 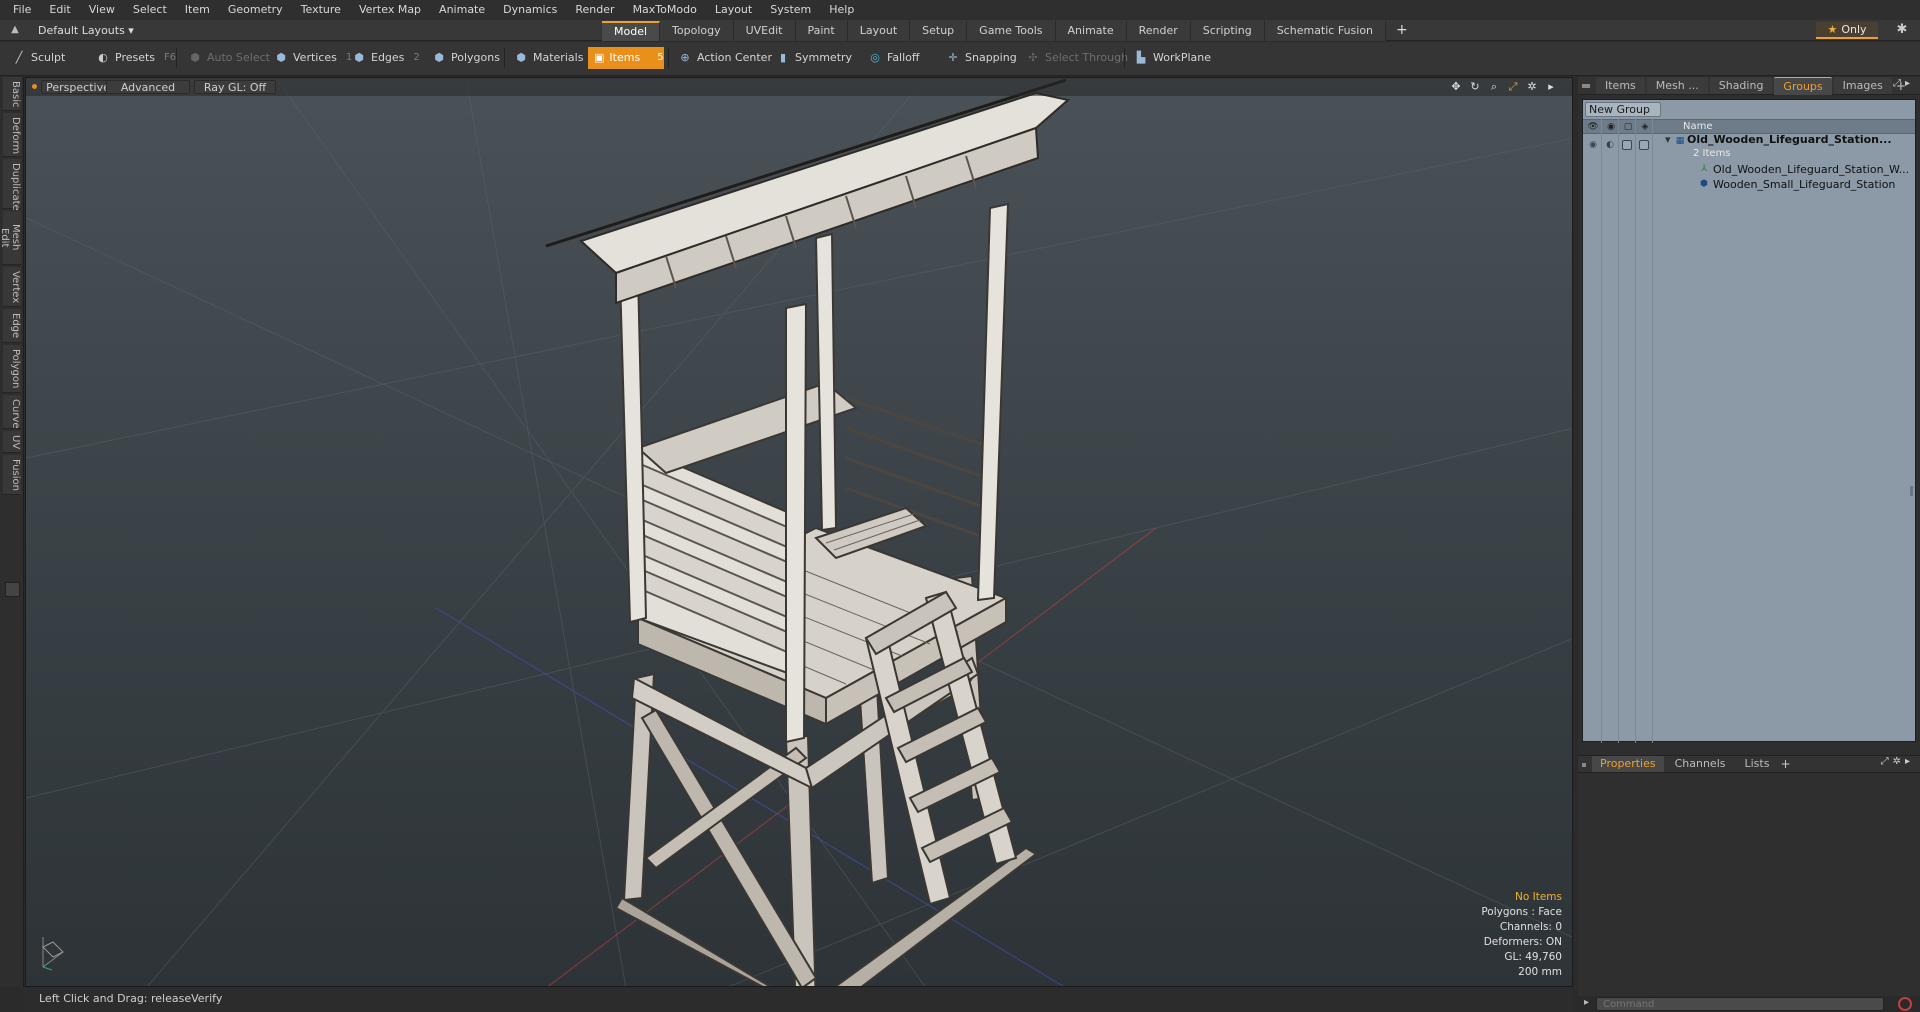 What do you see at coordinates (821, 31) in the screenshot?
I see `tab-paint: Paint` at bounding box center [821, 31].